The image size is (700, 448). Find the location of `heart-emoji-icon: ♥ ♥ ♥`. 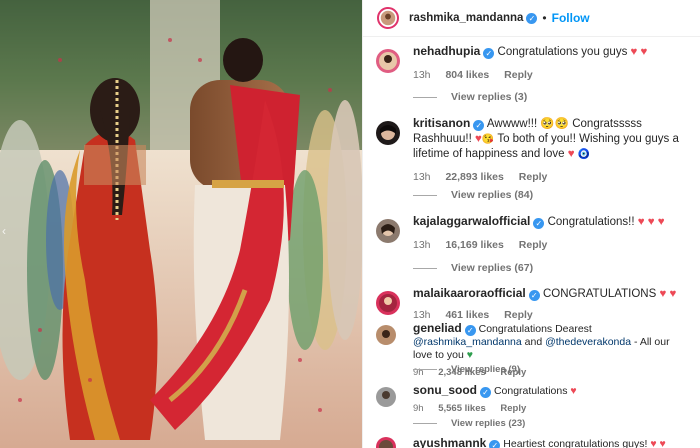

heart-emoji-icon: ♥ ♥ ♥ is located at coordinates (651, 222).